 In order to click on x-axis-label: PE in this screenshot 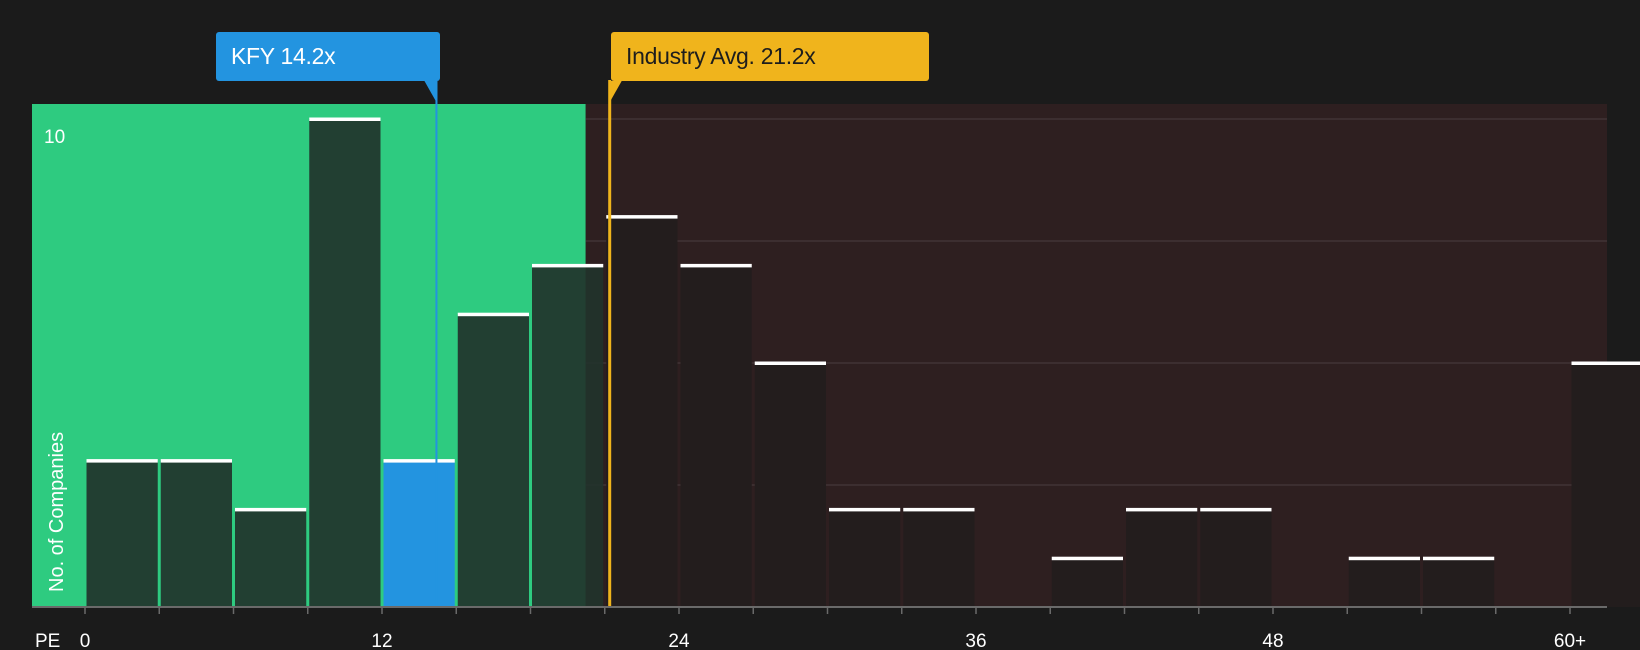, I will do `click(47, 640)`.